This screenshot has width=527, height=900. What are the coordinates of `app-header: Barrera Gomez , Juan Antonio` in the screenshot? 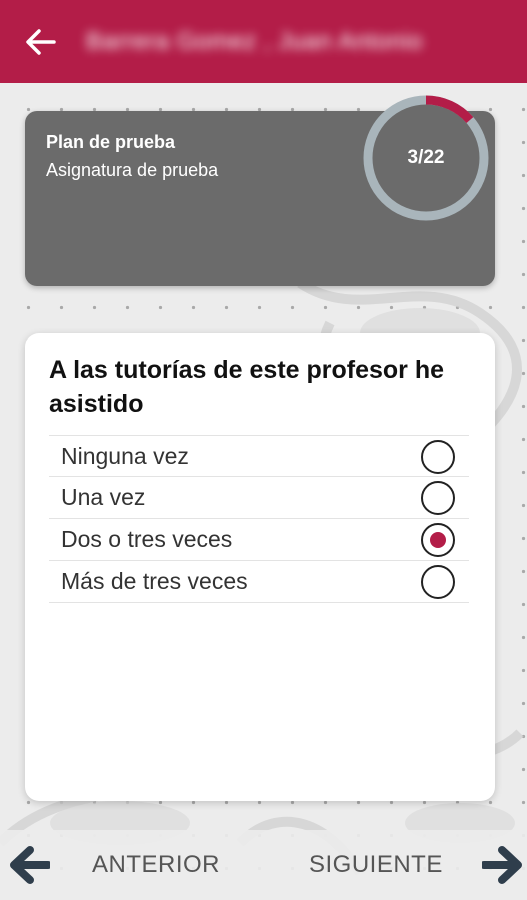 It's located at (263, 41).